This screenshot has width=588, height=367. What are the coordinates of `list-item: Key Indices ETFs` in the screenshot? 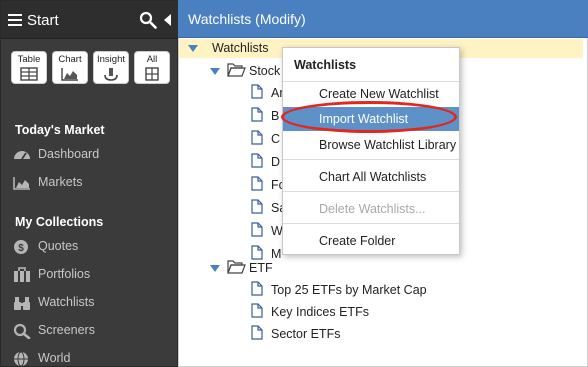 It's located at (320, 315).